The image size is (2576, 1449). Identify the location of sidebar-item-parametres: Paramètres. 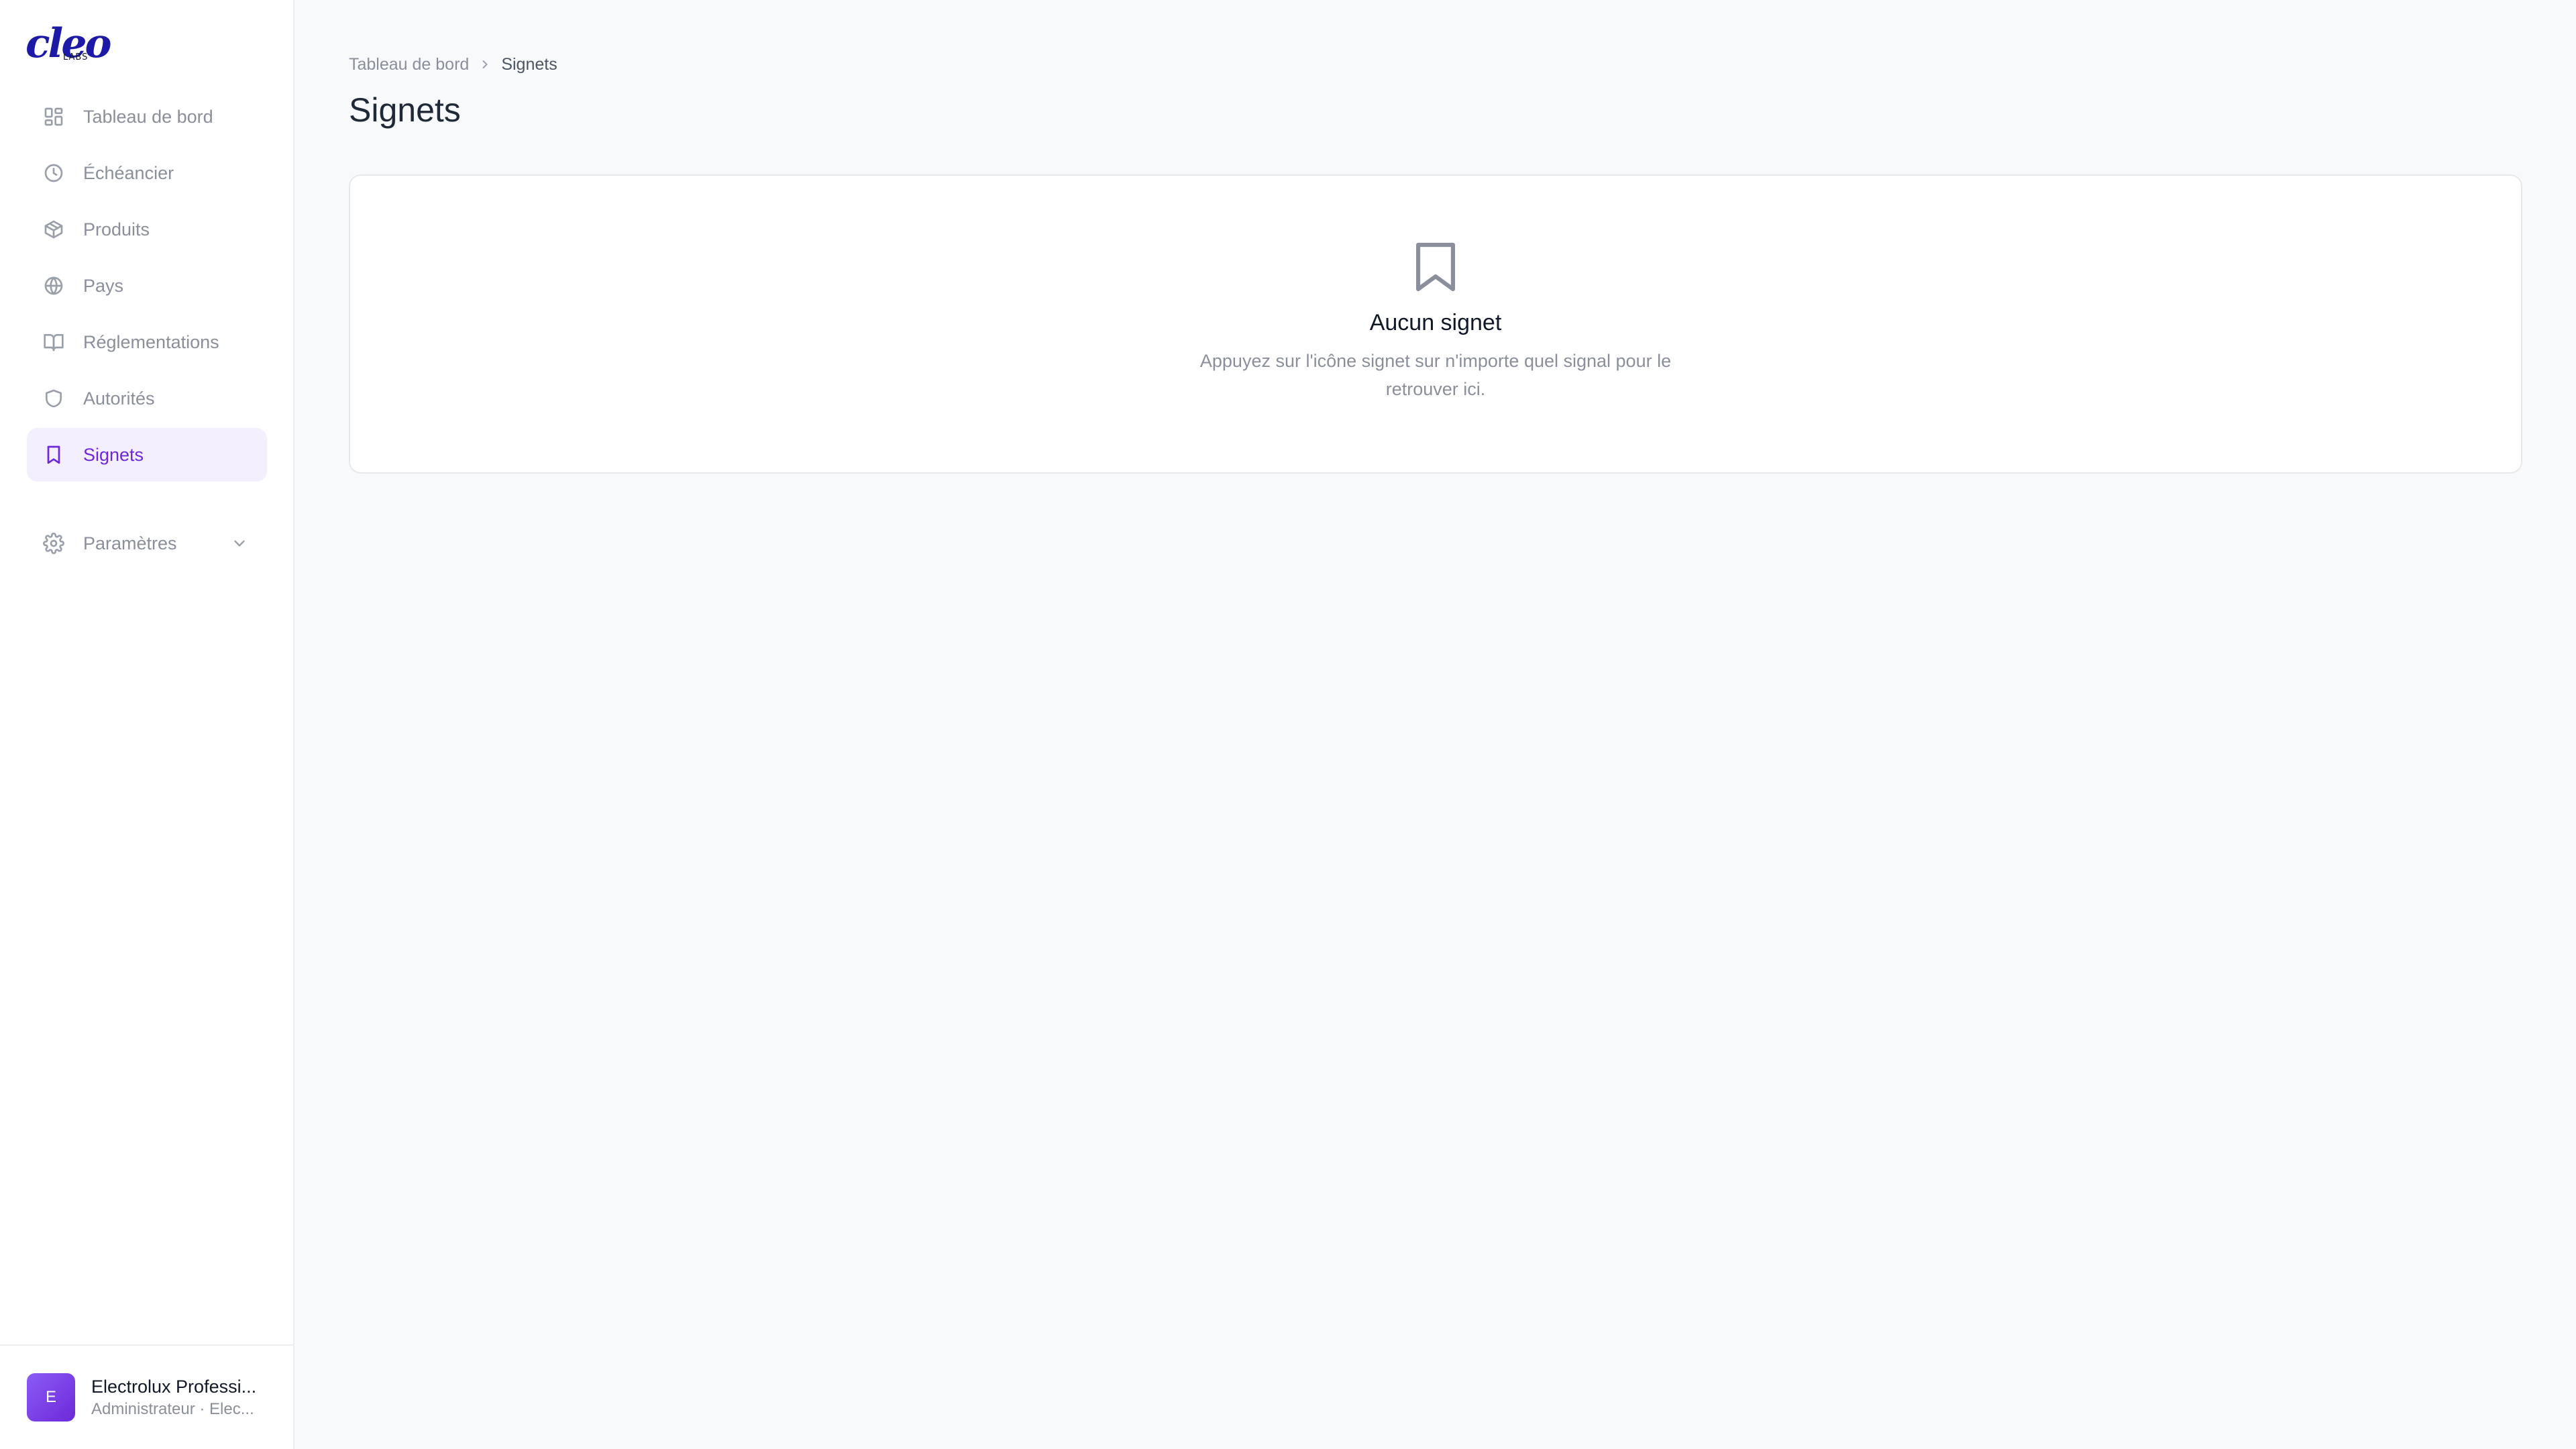
(147, 543).